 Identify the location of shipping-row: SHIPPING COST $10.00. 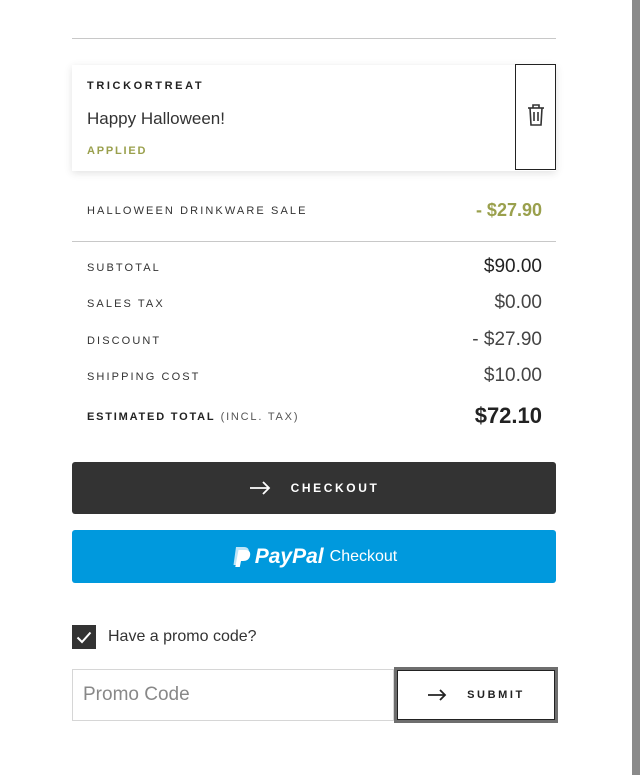
(314, 378).